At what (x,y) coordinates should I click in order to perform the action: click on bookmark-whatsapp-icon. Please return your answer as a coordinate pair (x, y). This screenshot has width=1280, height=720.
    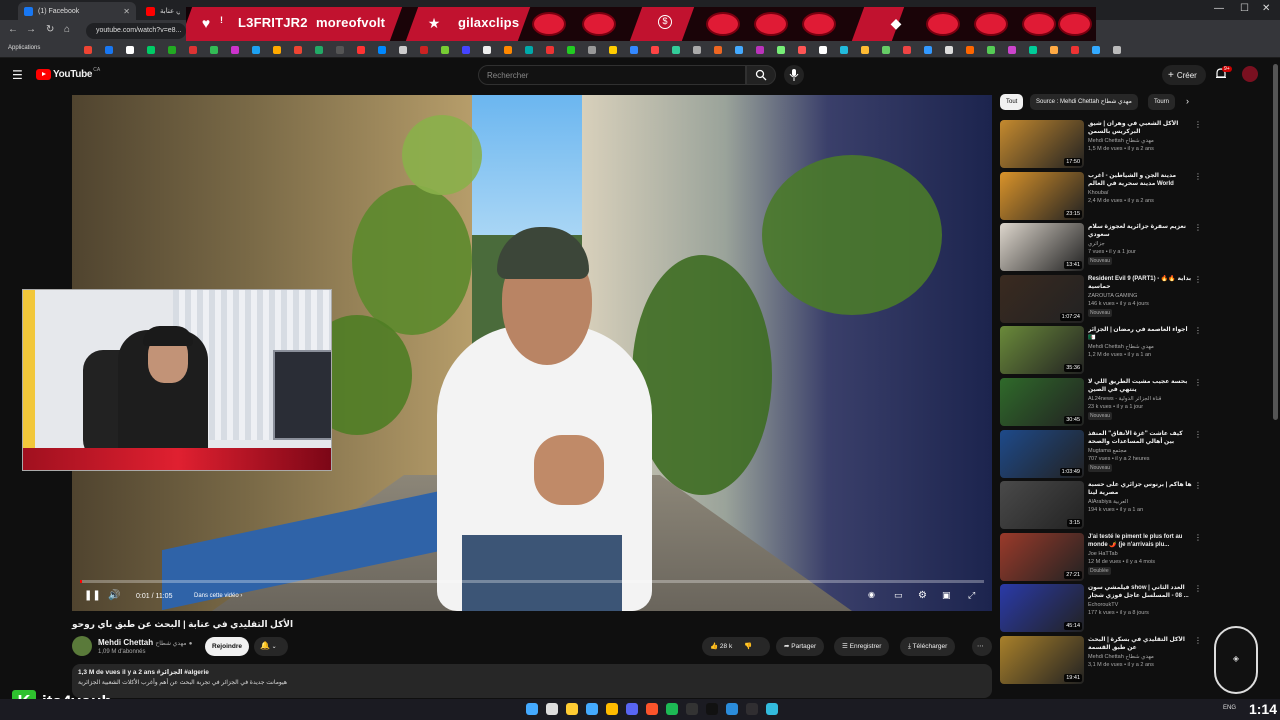
    Looking at the image, I should click on (172, 50).